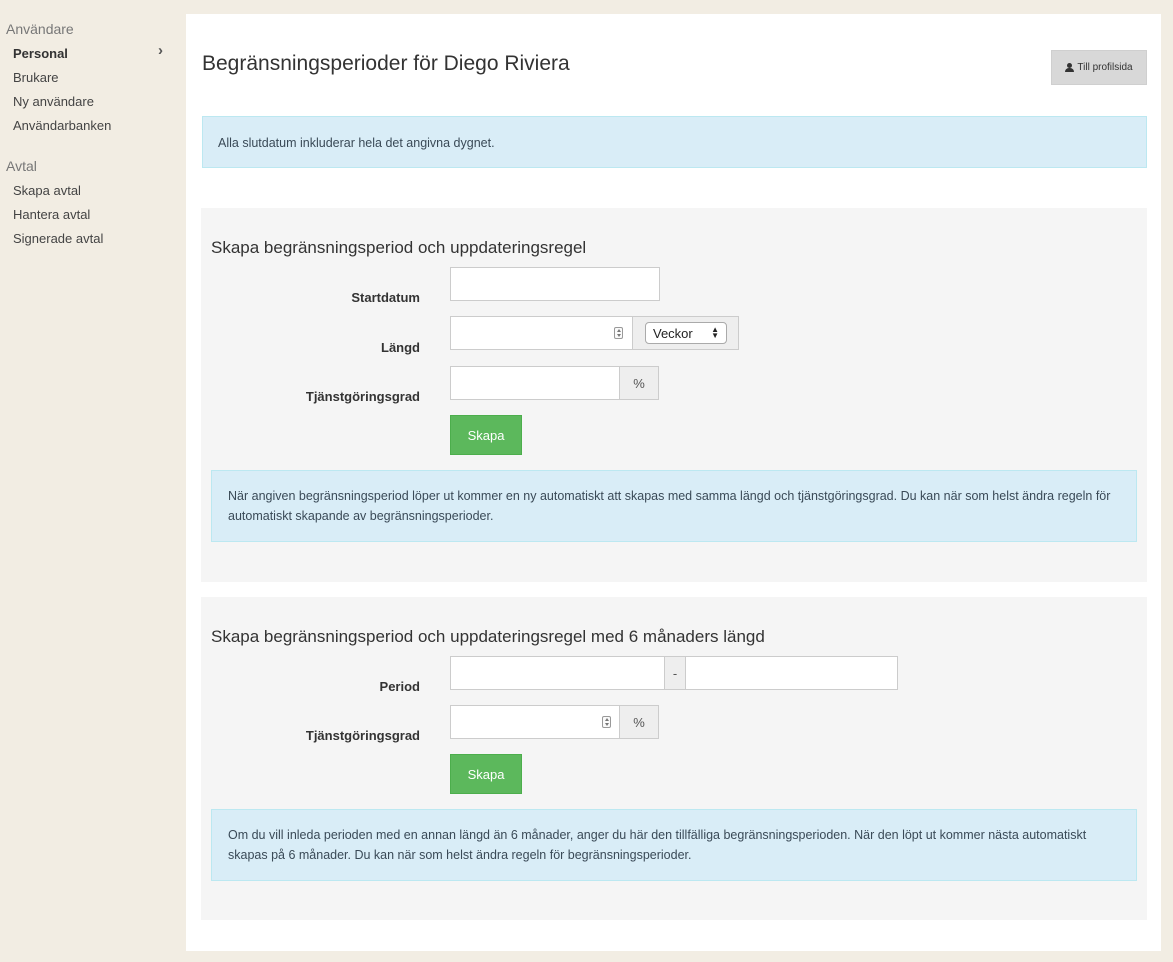 This screenshot has width=1173, height=962. I want to click on sidebar-item-hantera-avtal: Hantera avtal, so click(51, 214).